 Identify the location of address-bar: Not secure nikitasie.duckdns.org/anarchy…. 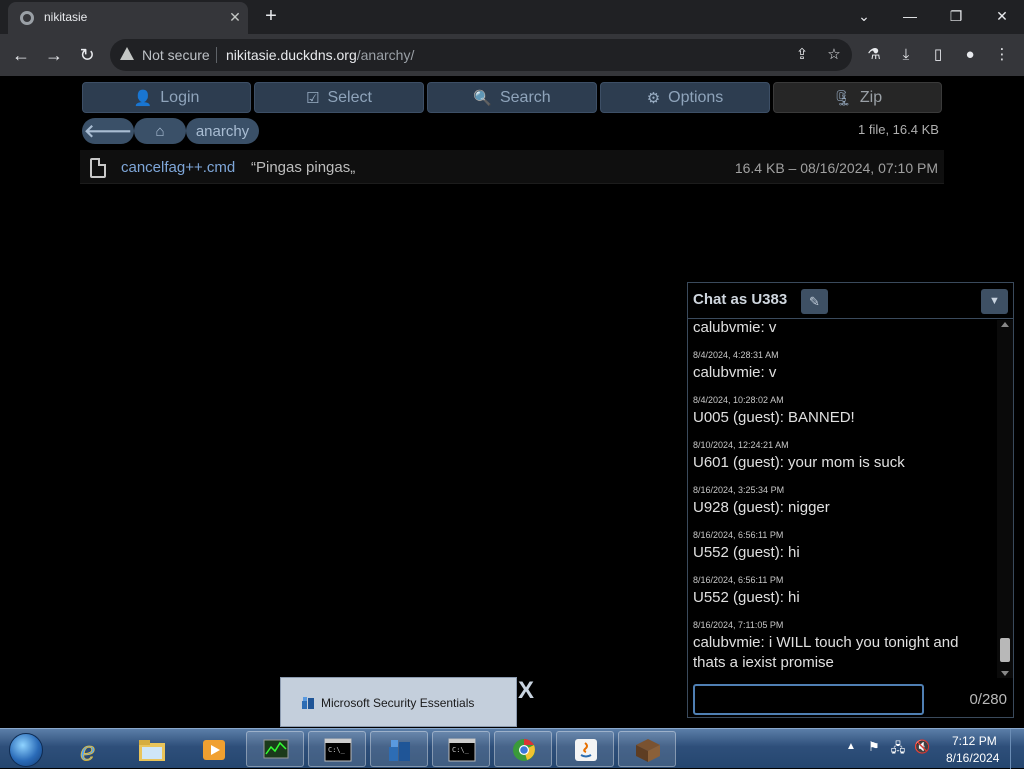
(481, 55).